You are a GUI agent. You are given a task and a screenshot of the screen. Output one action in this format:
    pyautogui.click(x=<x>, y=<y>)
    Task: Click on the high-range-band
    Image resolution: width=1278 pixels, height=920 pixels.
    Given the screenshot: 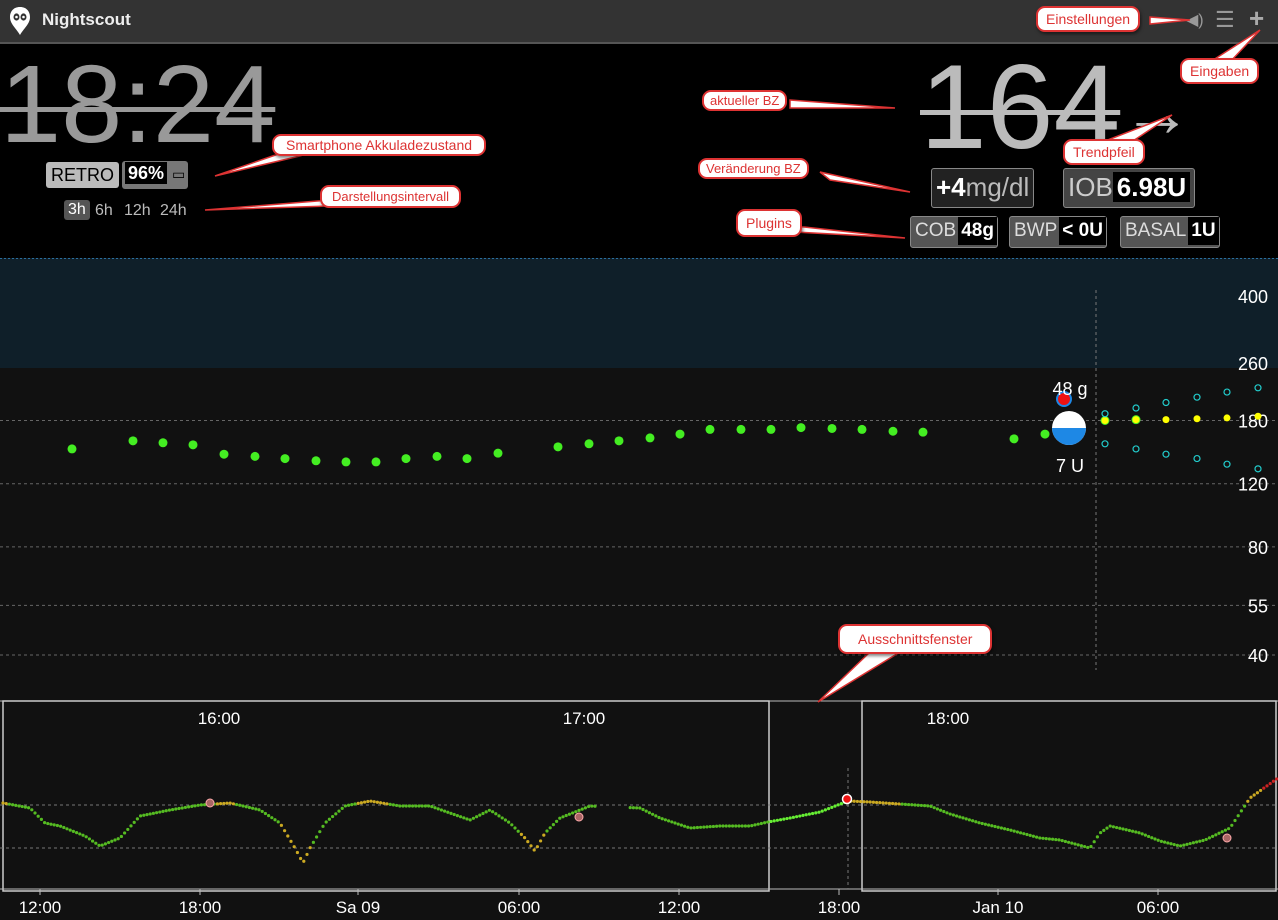 What is the action you would take?
    pyautogui.click(x=639, y=313)
    